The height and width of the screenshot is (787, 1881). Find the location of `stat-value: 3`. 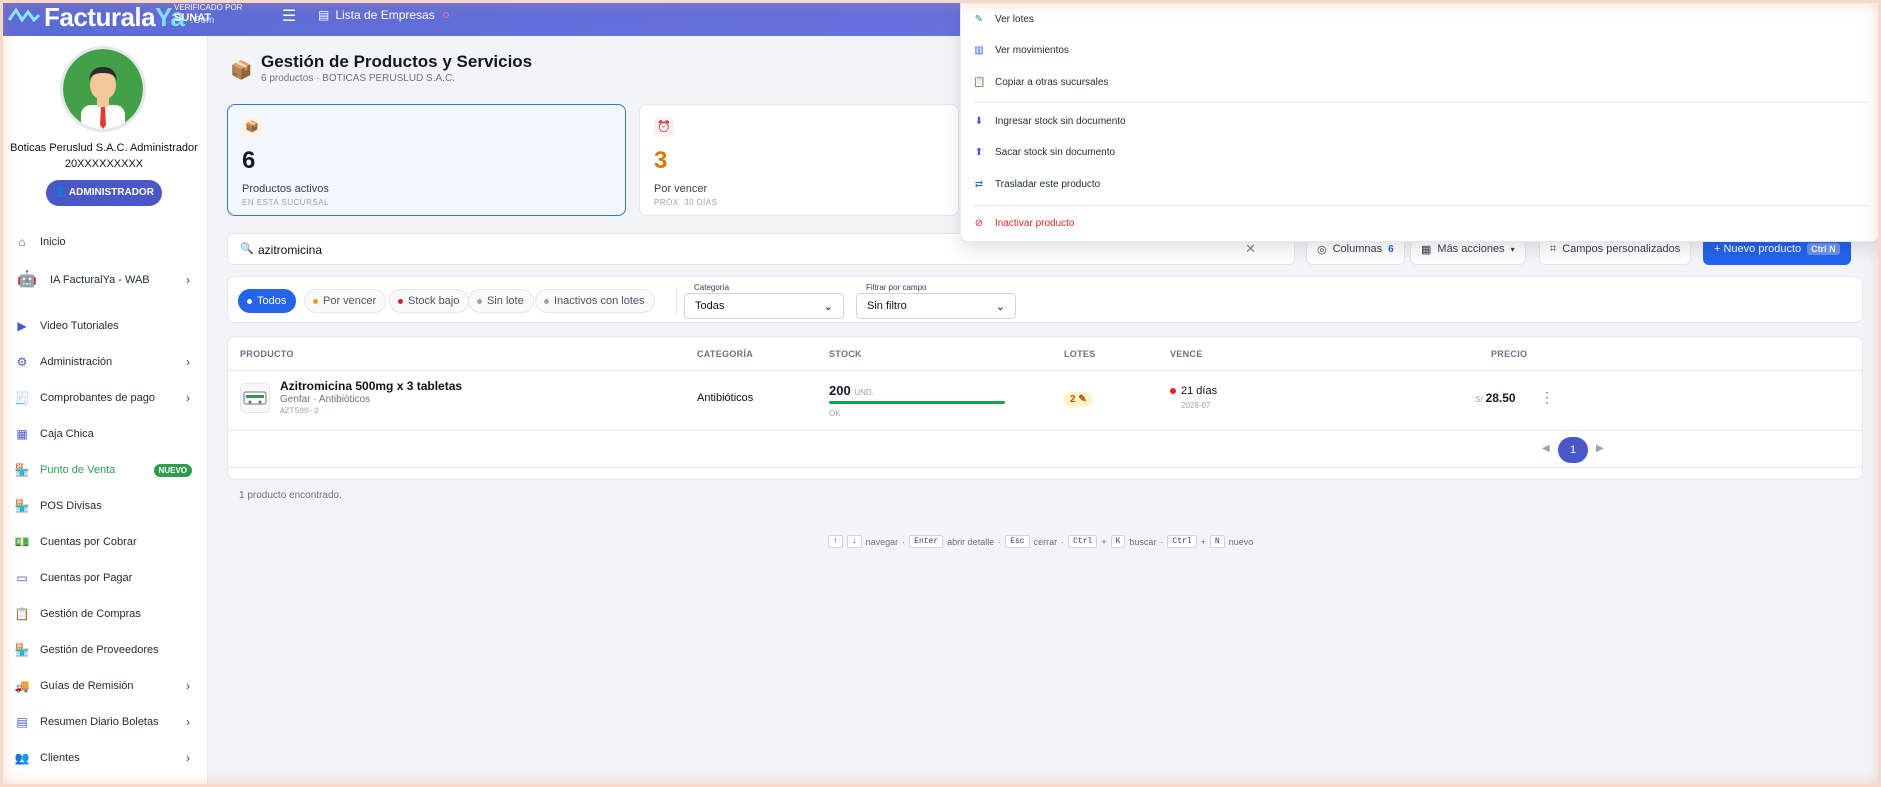

stat-value: 3 is located at coordinates (661, 160).